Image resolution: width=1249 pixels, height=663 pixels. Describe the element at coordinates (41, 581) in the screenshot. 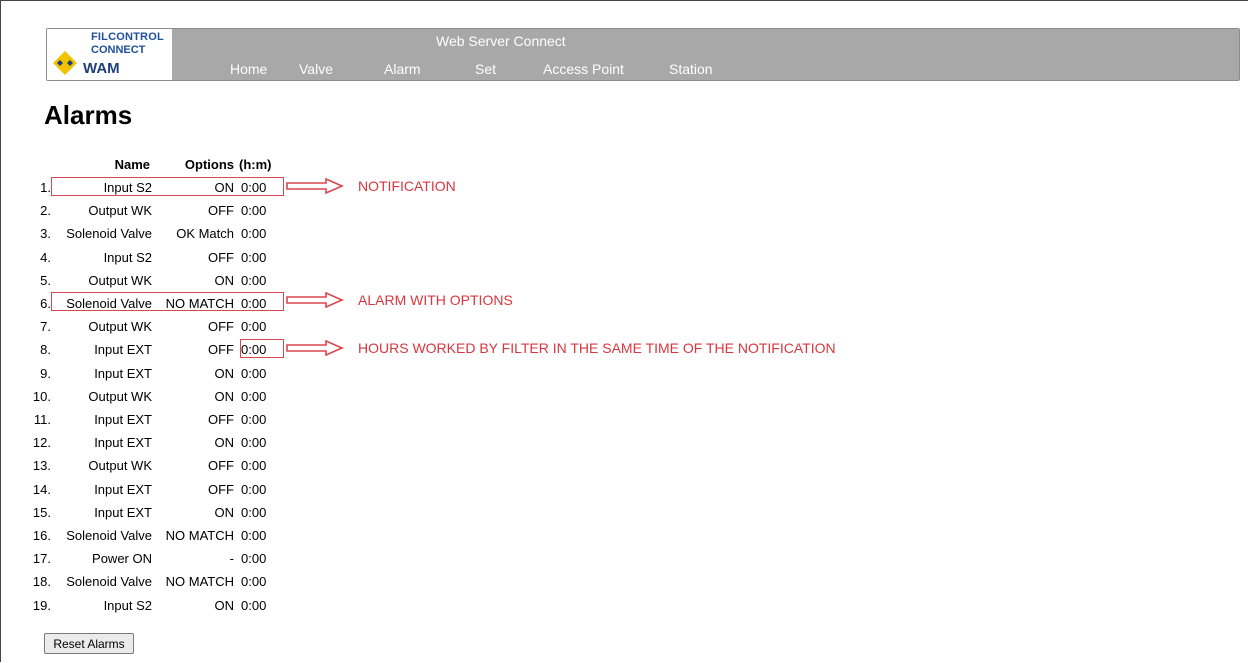

I see `row-number: 18.` at that location.